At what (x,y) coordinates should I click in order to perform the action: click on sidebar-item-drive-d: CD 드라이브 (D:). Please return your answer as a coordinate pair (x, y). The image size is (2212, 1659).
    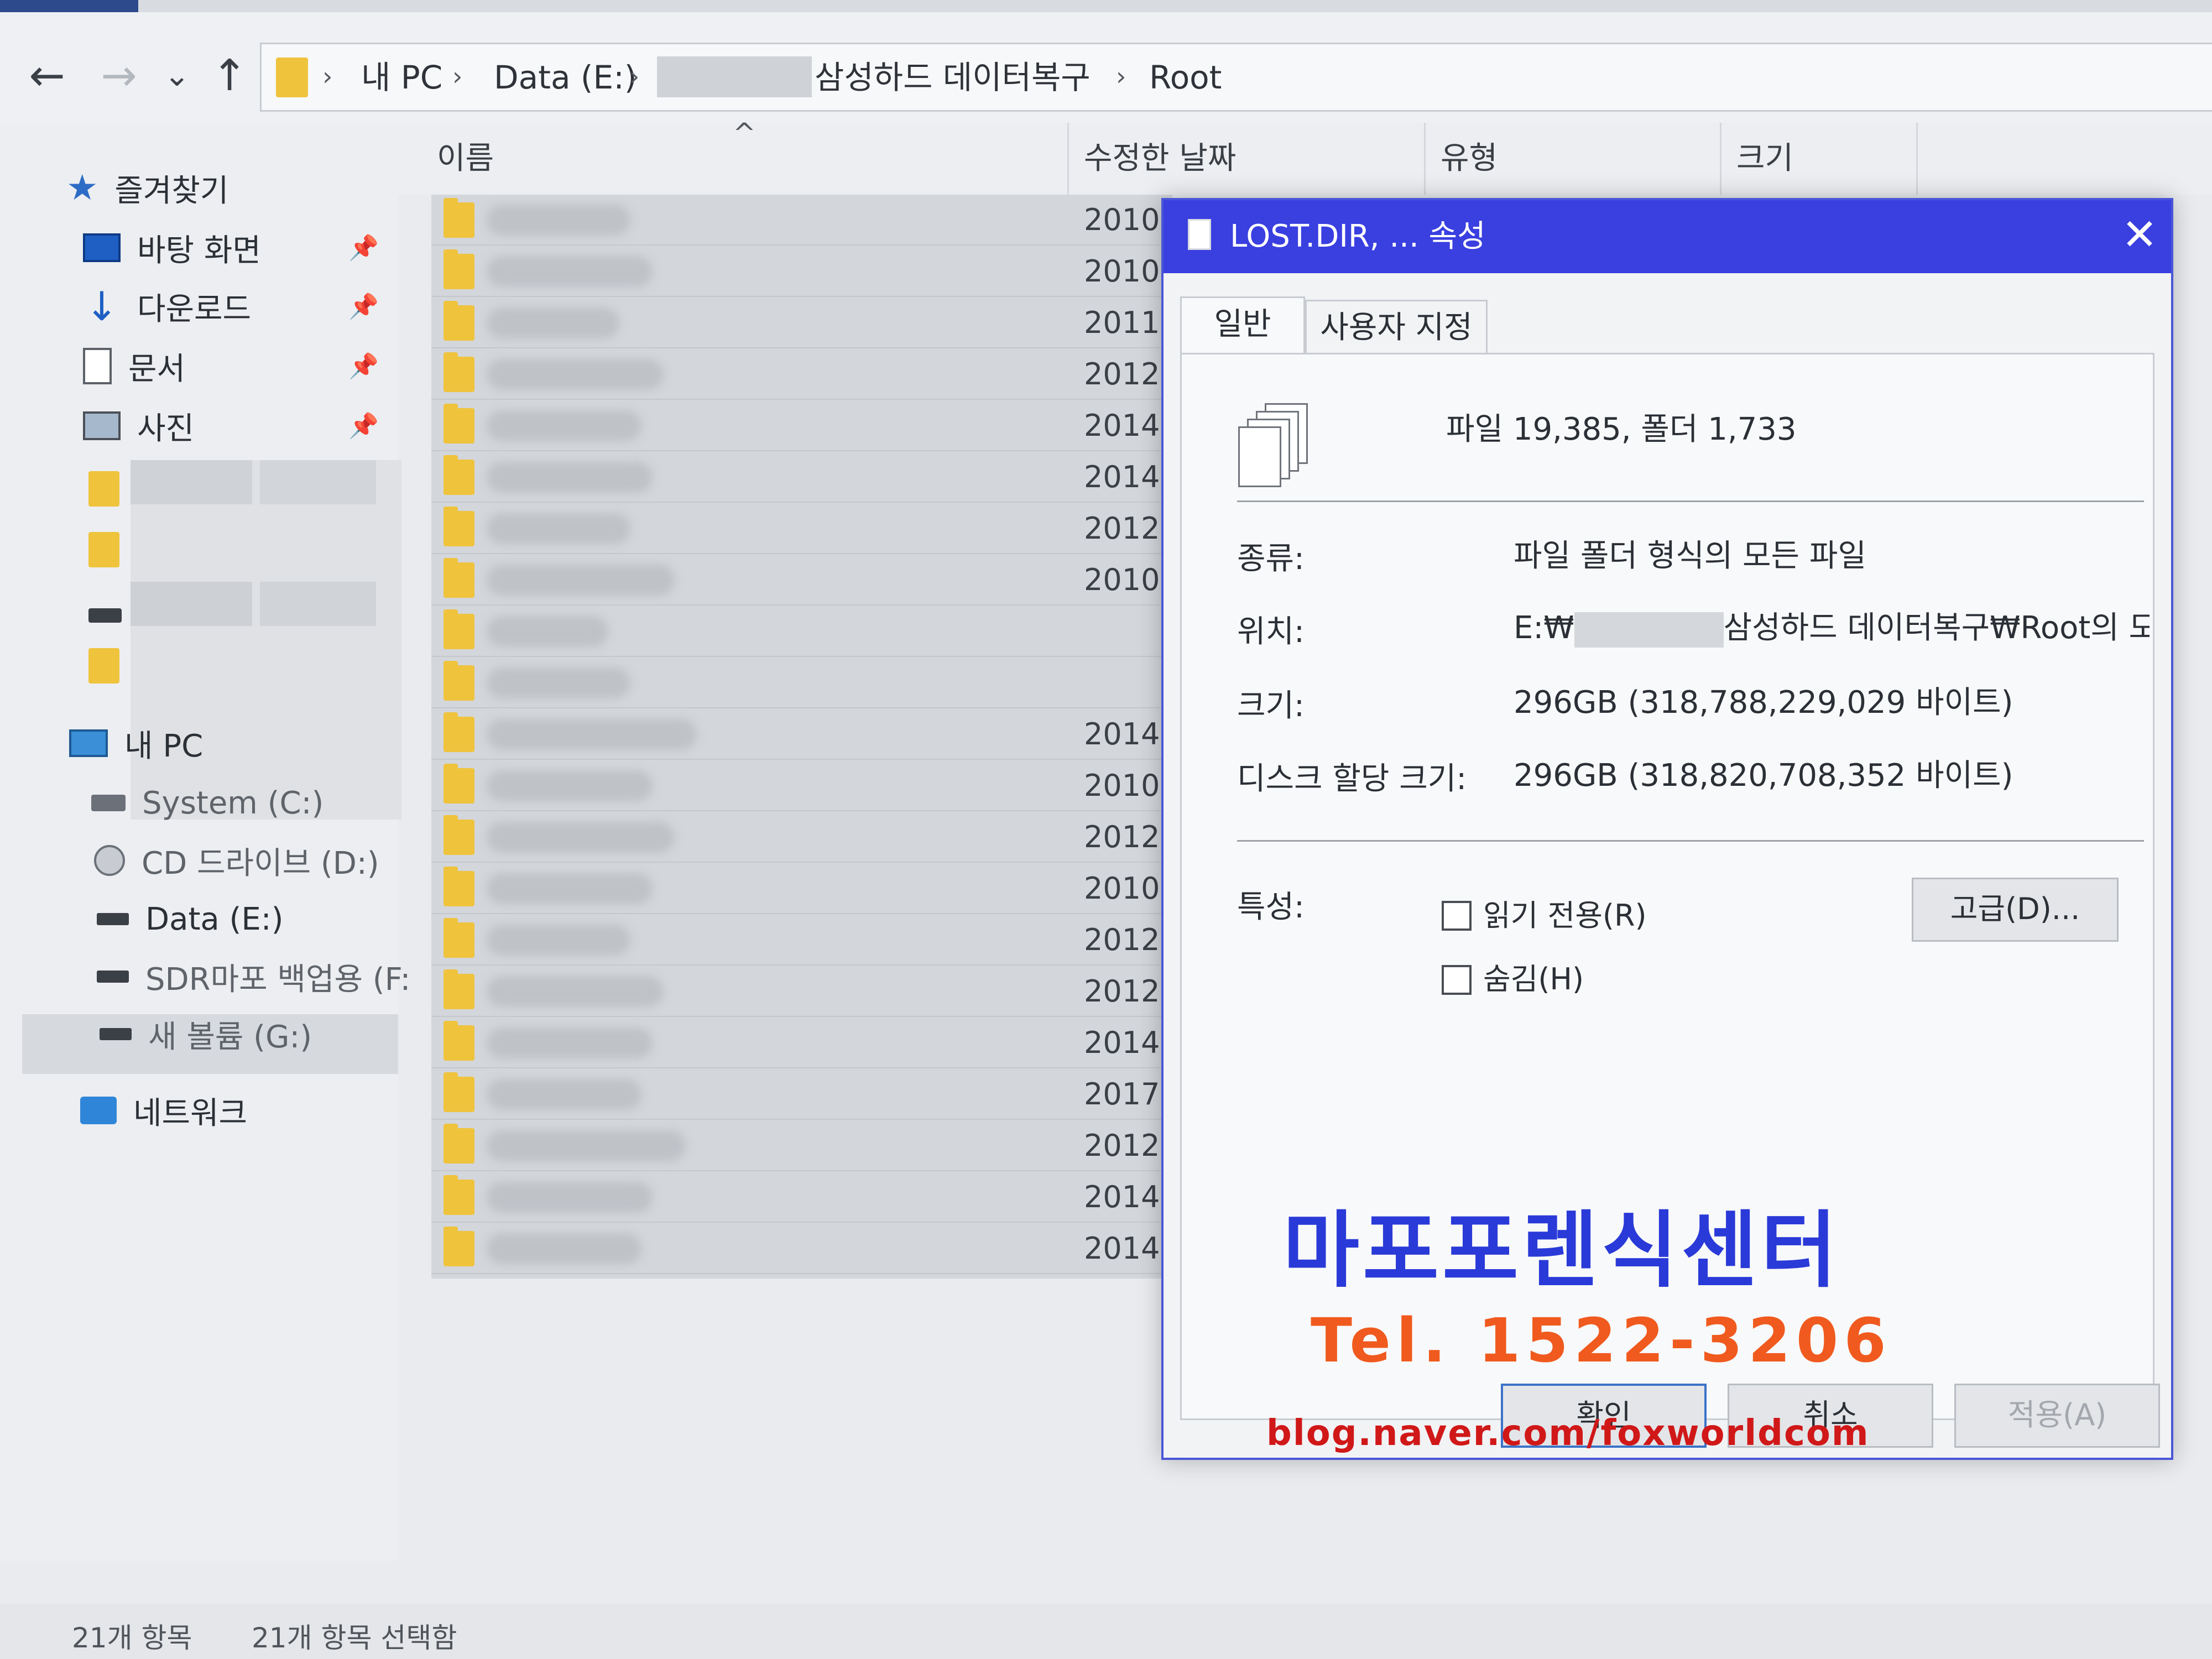
    Looking at the image, I should click on (237, 861).